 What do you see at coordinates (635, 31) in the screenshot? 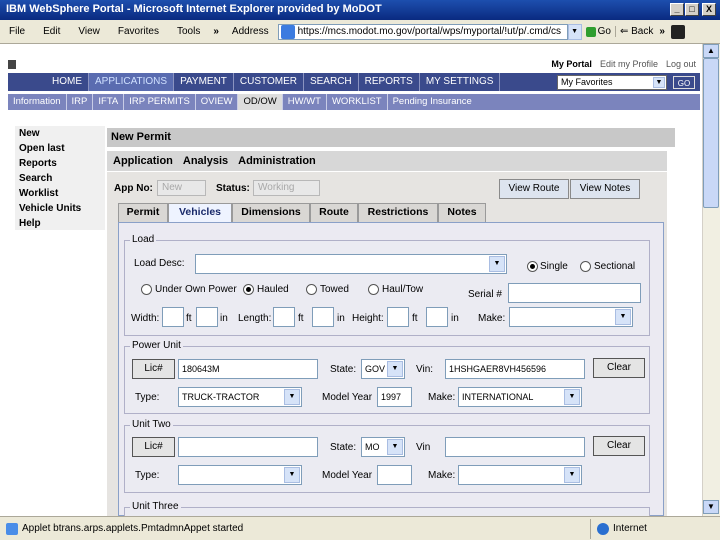
I see `back-button: ⇐ Back` at bounding box center [635, 31].